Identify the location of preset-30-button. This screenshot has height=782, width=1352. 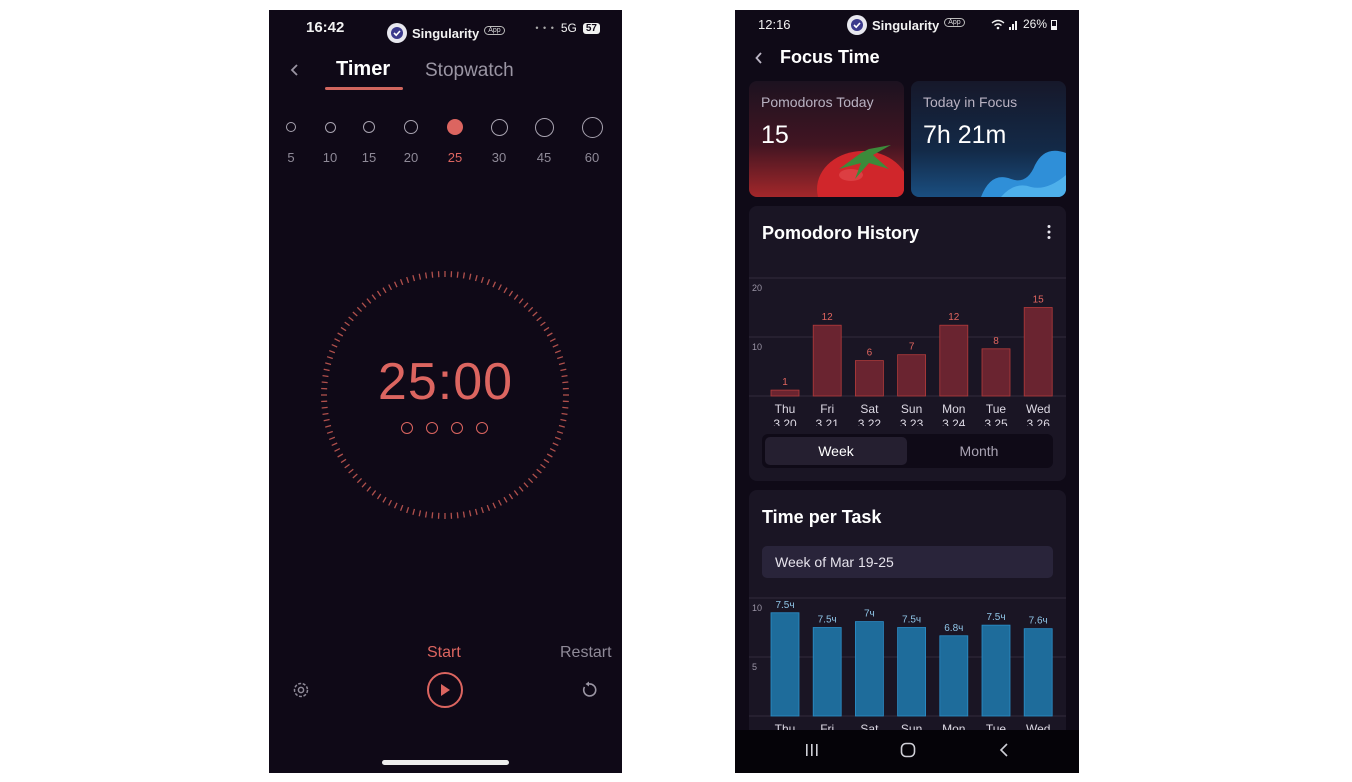
(499, 127).